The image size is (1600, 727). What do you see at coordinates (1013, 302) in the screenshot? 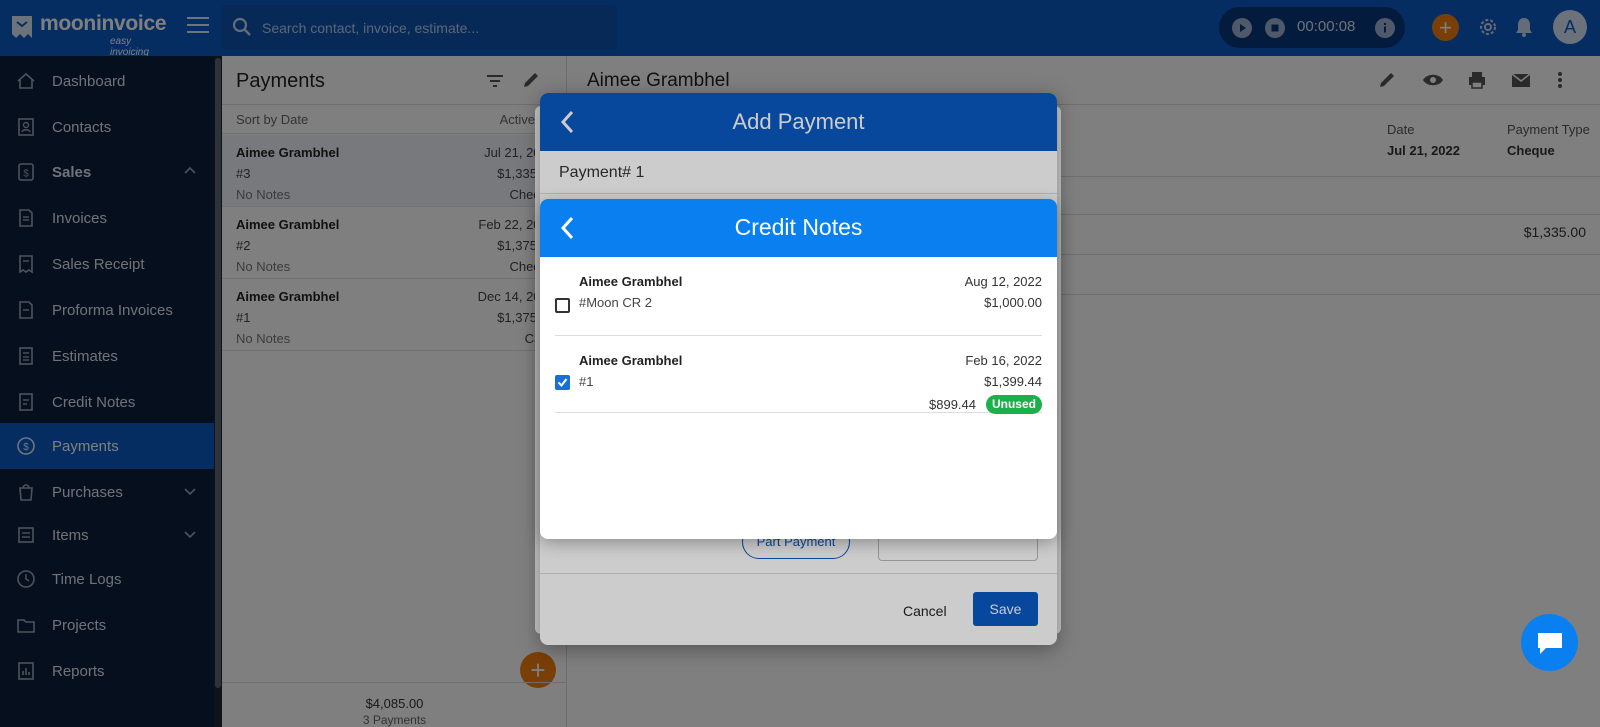
I see `credit-note-amount: $1,000.00` at bounding box center [1013, 302].